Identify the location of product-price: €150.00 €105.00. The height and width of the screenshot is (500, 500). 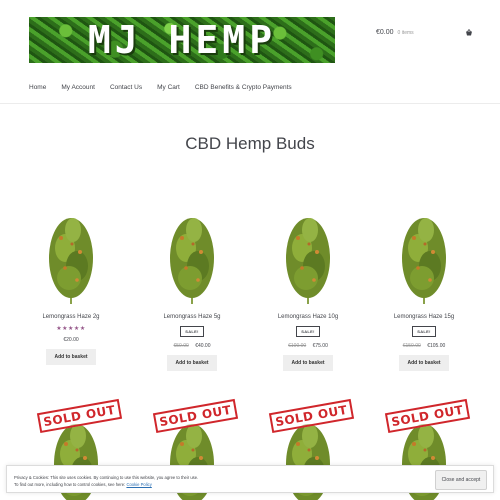
(424, 346).